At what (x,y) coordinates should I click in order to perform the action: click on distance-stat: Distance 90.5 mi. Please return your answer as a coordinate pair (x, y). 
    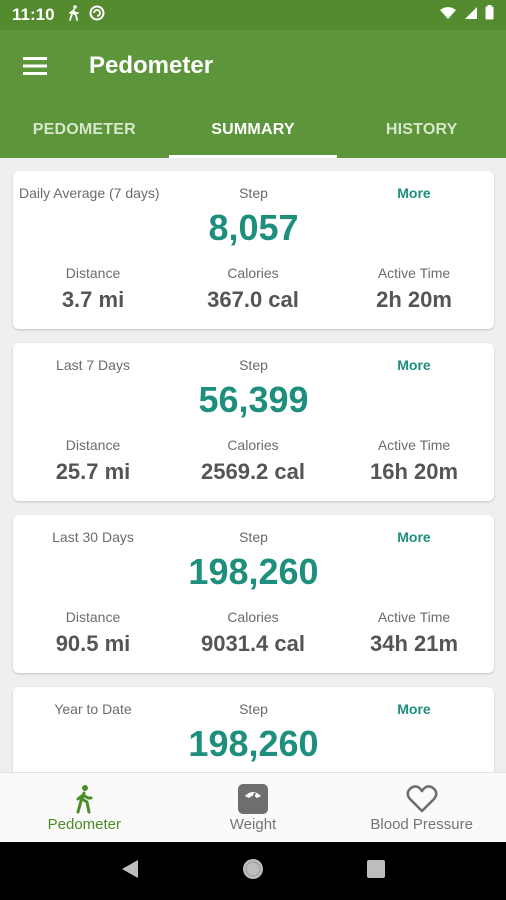
    Looking at the image, I should click on (93, 633).